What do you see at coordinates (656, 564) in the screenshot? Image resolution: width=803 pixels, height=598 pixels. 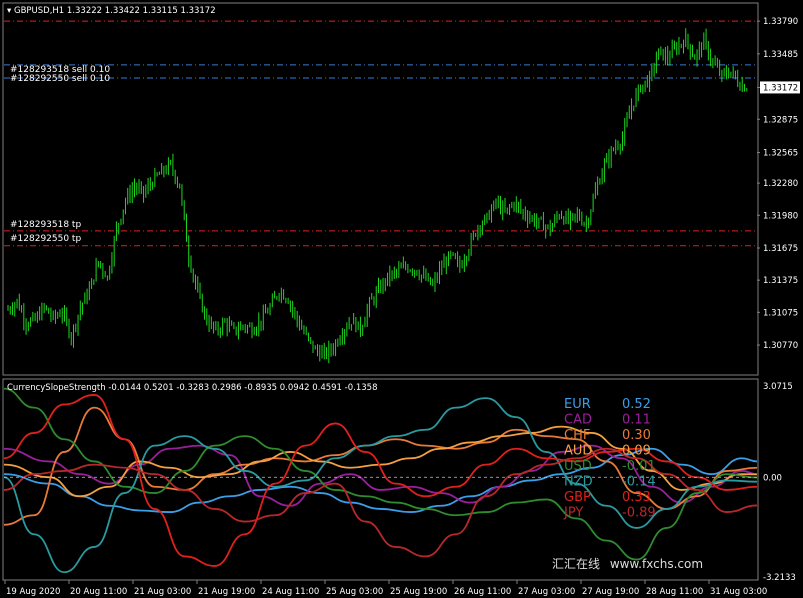 I see `watermark-url: www.fxchs.com` at bounding box center [656, 564].